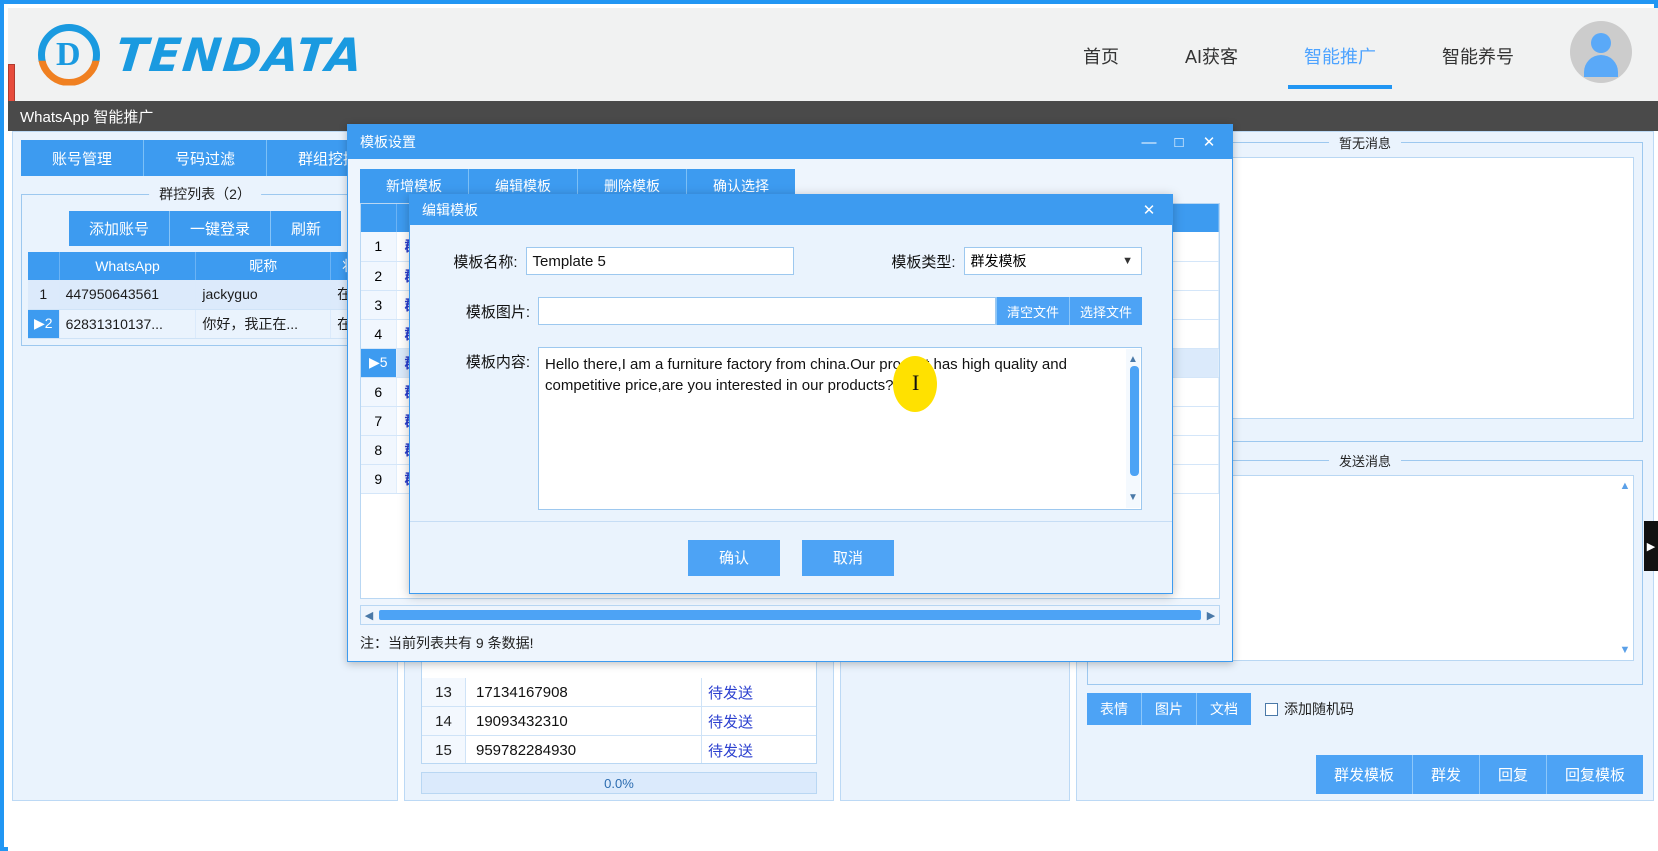 The image size is (1658, 851). What do you see at coordinates (1513, 774) in the screenshot?
I see `reply-button: 回复` at bounding box center [1513, 774].